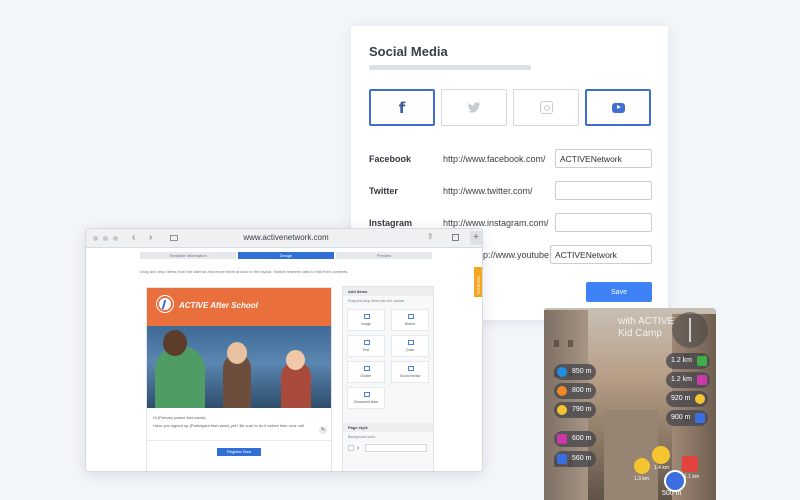 This screenshot has height=500, width=800. What do you see at coordinates (105, 238) in the screenshot?
I see `window-minimize-dot` at bounding box center [105, 238].